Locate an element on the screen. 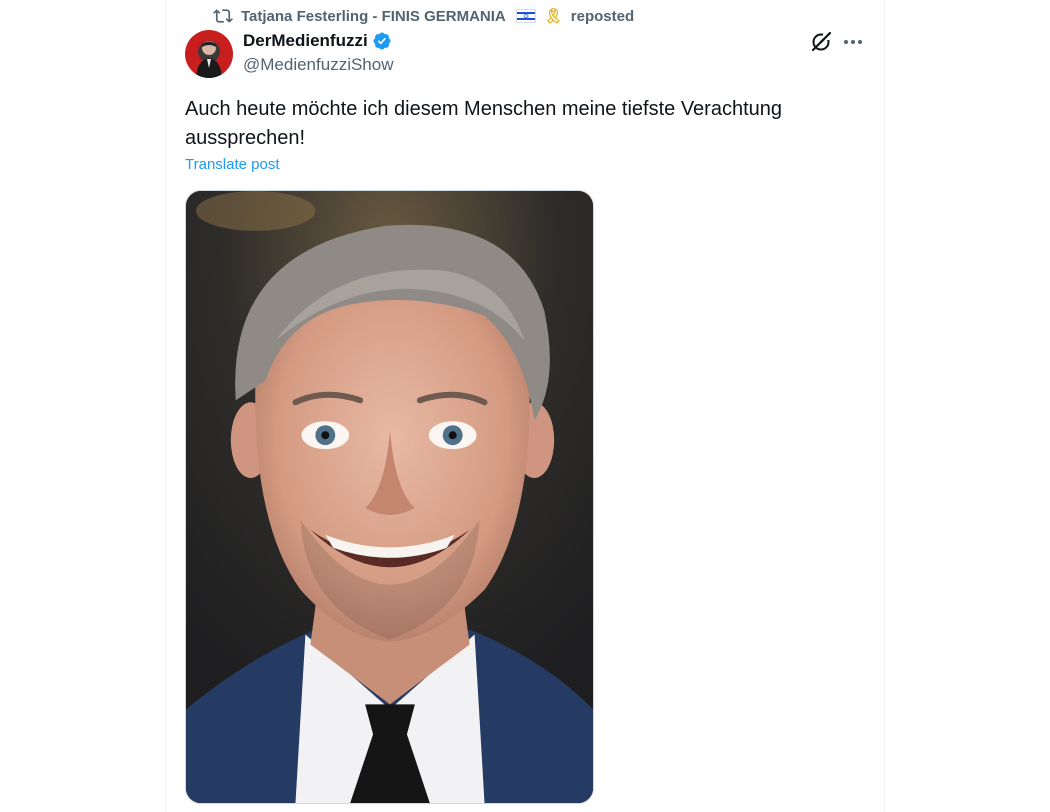 The image size is (1050, 812). avatar-figure-icon is located at coordinates (209, 59).